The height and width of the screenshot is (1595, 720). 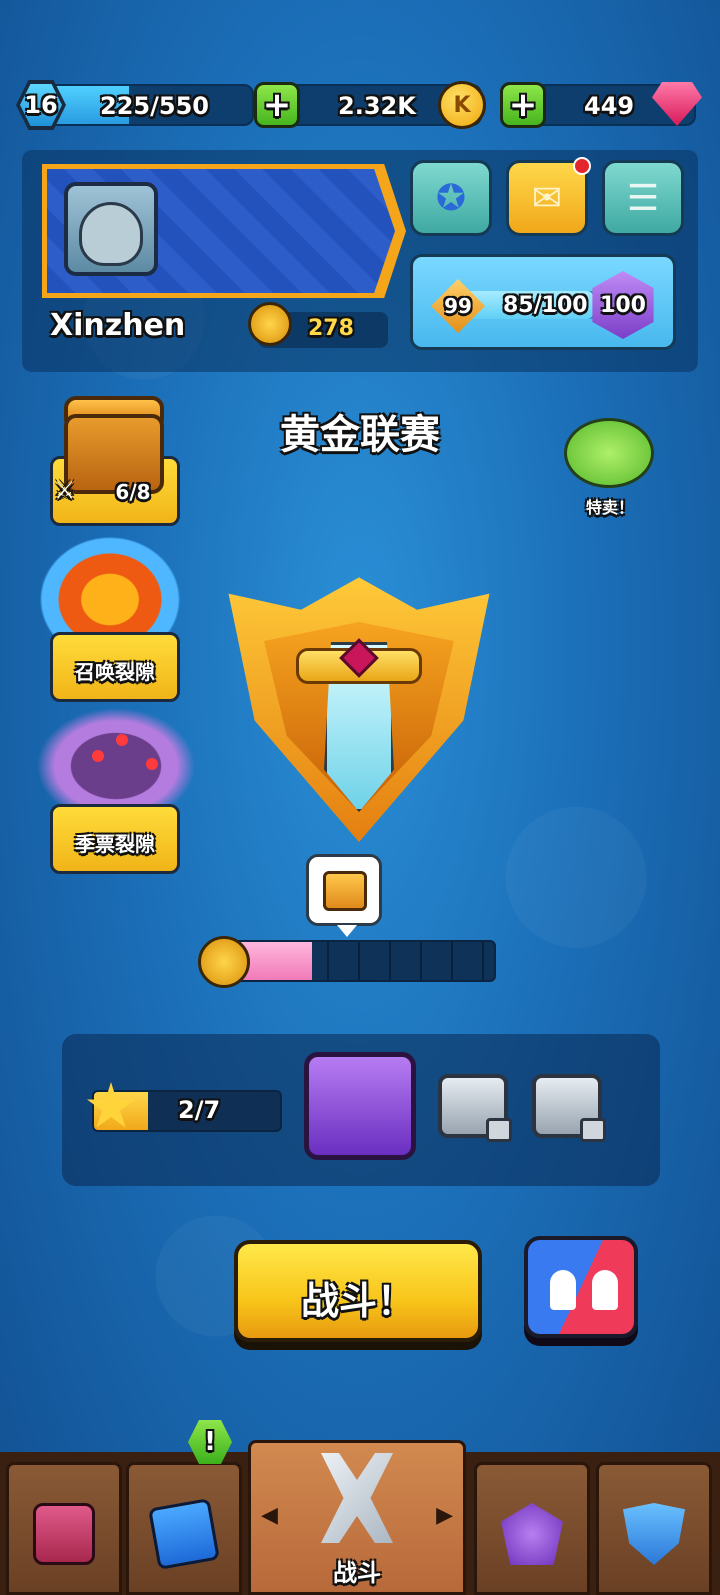 I want to click on xp-value: 225/550, so click(x=154, y=106).